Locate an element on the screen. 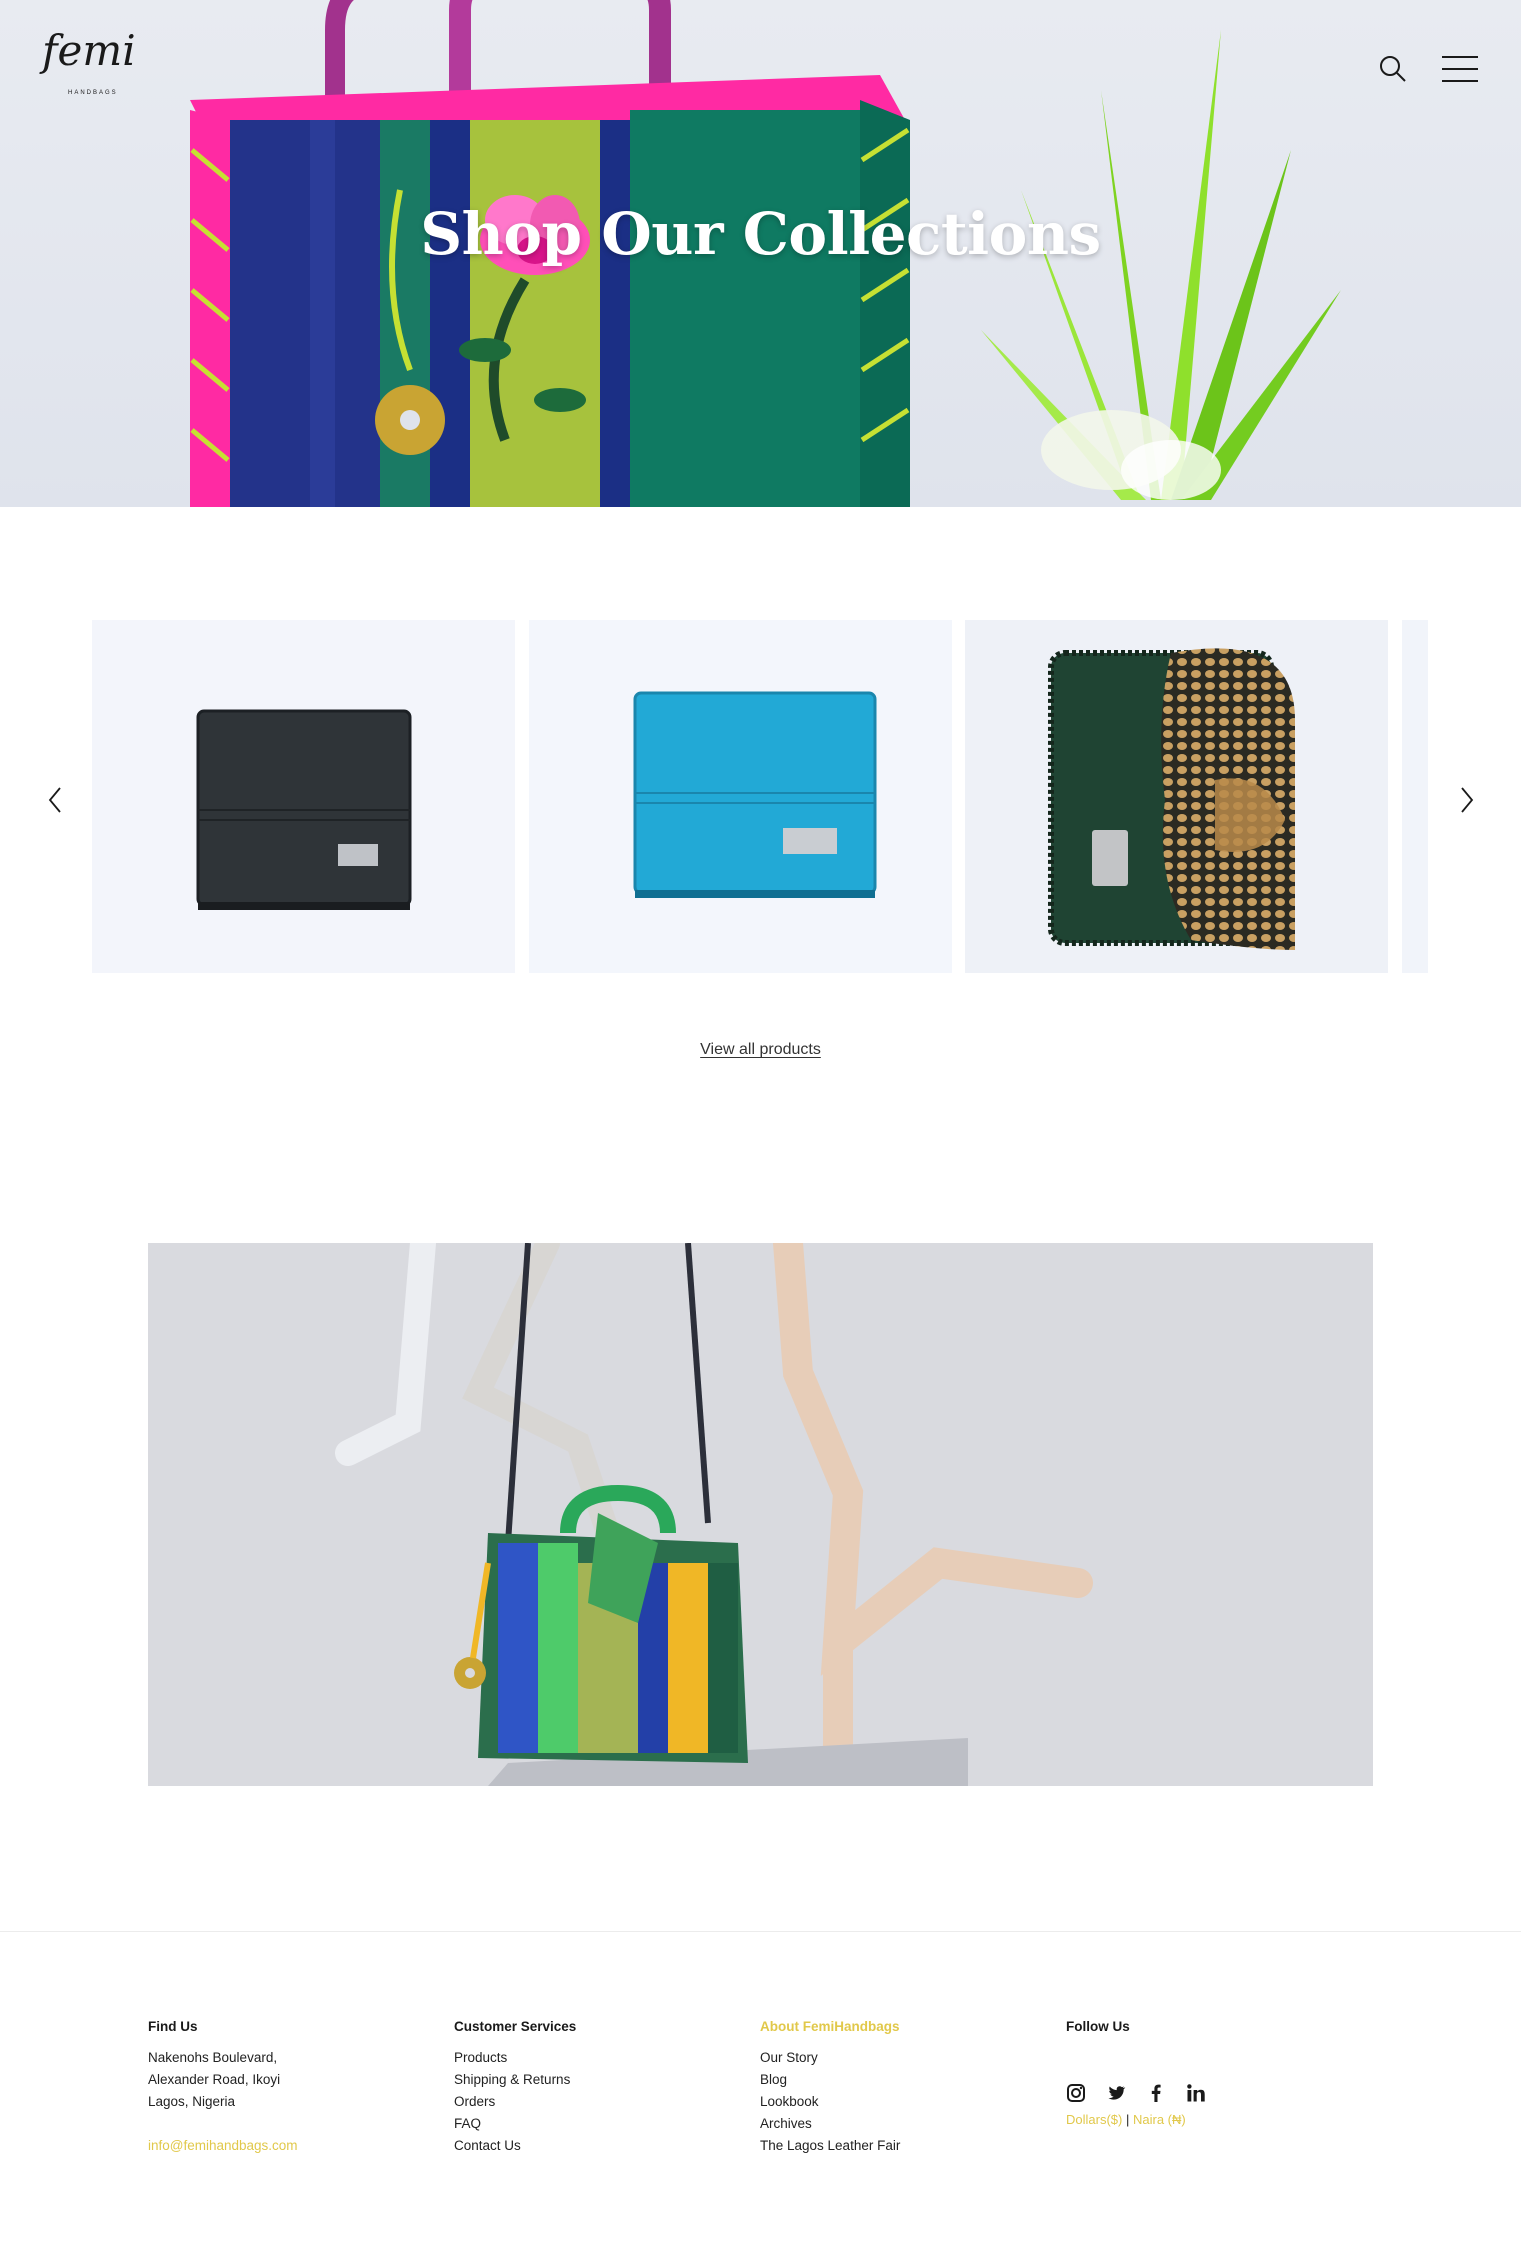  footer-link-orders: Orders is located at coordinates (515, 2102).